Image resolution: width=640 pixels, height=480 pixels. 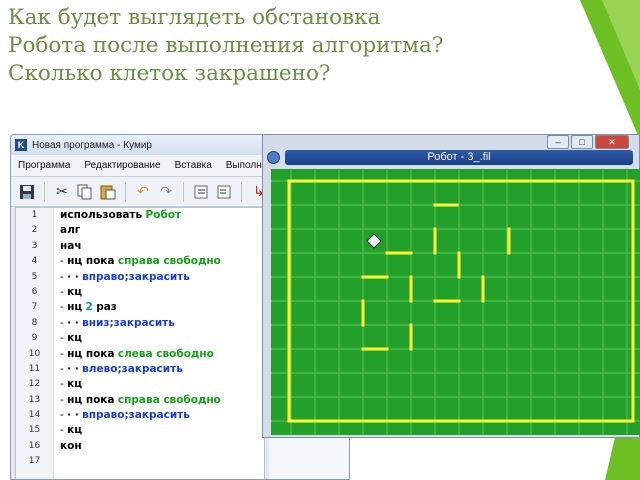 What do you see at coordinates (34, 215) in the screenshot?
I see `line-number: 1` at bounding box center [34, 215].